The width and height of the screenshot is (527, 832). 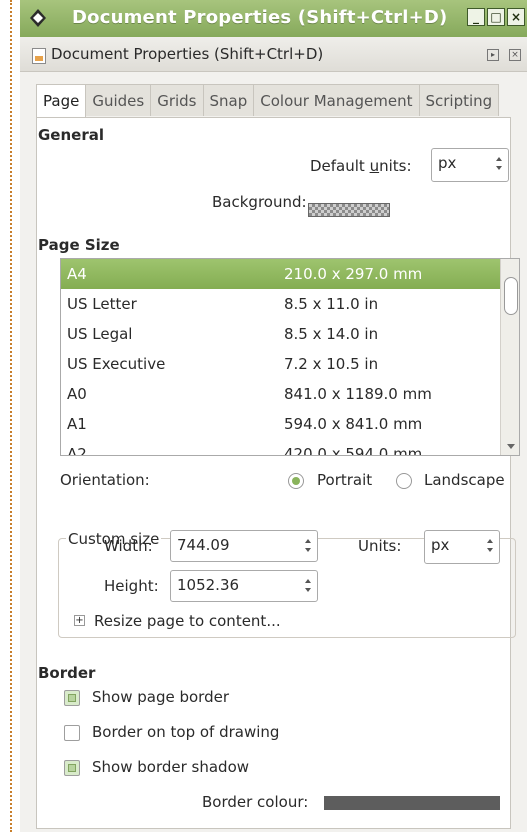 What do you see at coordinates (79, 245) in the screenshot?
I see `page-size-heading: Page Size` at bounding box center [79, 245].